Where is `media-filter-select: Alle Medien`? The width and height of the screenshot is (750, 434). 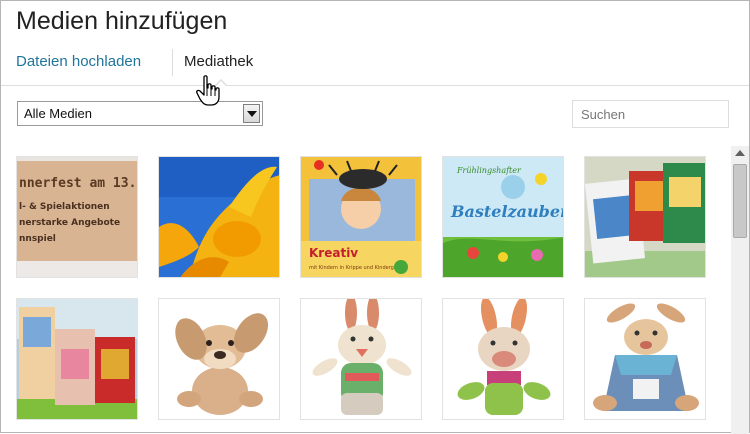 media-filter-select: Alle Medien is located at coordinates (140, 113).